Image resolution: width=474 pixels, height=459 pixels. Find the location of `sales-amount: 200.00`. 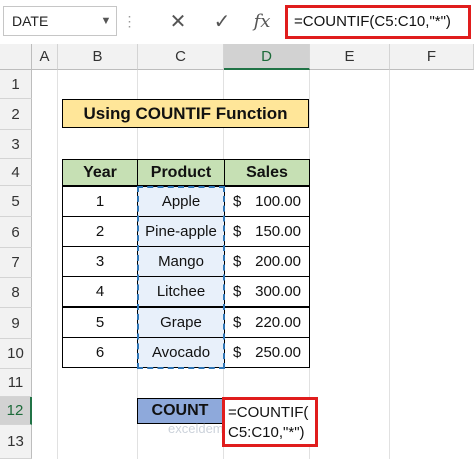

sales-amount: 200.00 is located at coordinates (278, 261).